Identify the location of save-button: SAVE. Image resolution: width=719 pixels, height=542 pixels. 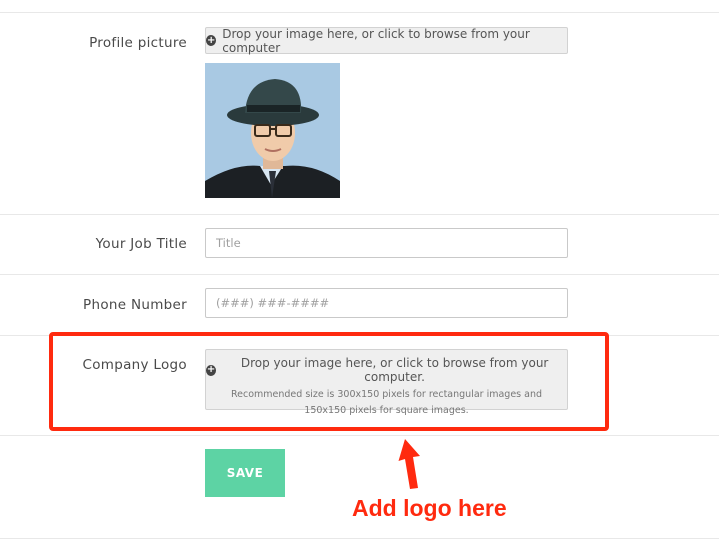
(245, 473).